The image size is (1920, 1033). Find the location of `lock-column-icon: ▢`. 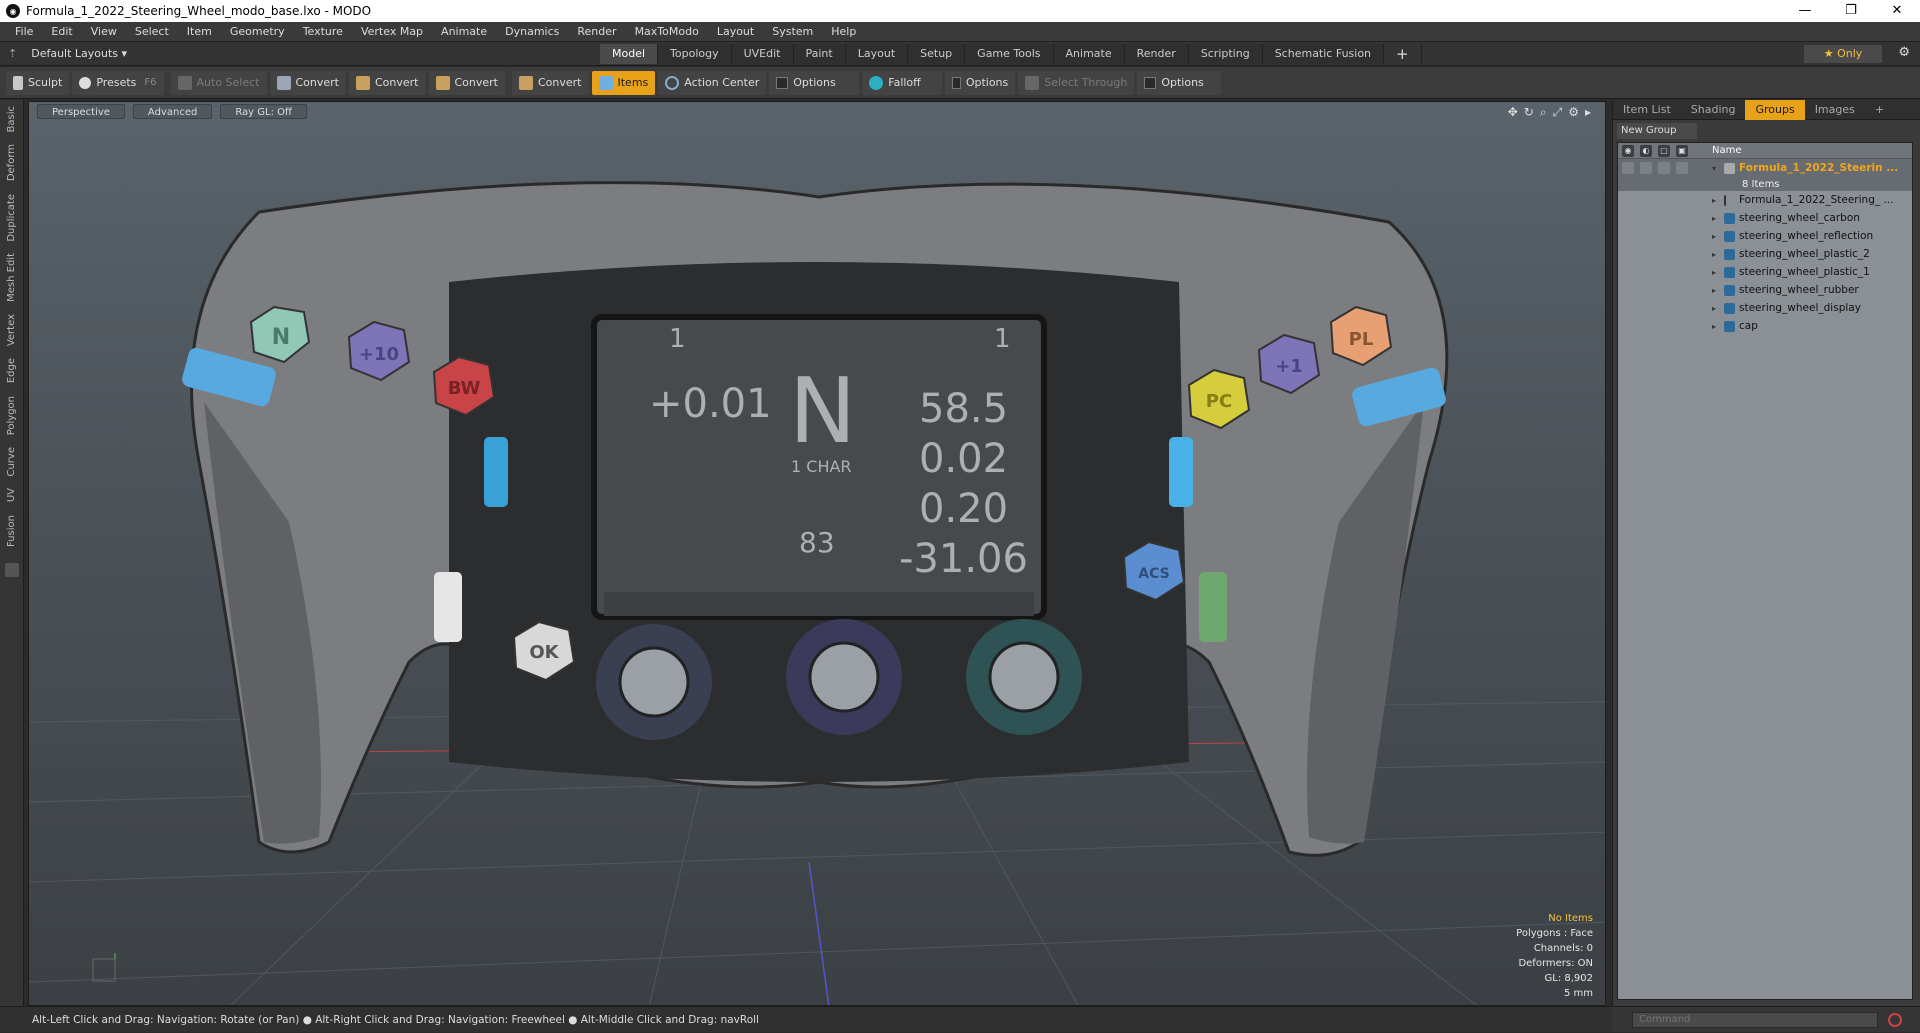

lock-column-icon: ▢ is located at coordinates (1664, 150).